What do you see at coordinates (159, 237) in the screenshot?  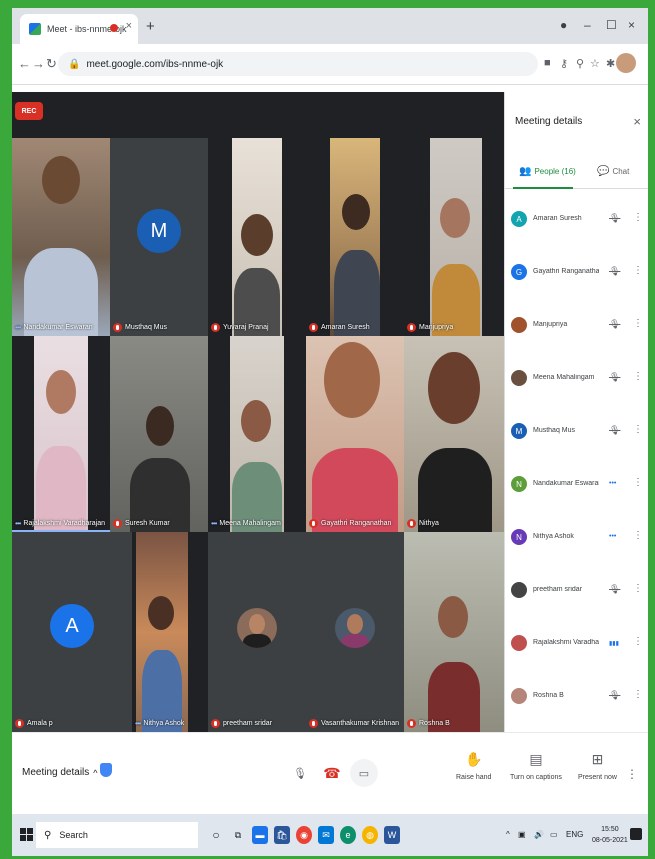 I see `video-tile-musthaq: M Musthaq Mus` at bounding box center [159, 237].